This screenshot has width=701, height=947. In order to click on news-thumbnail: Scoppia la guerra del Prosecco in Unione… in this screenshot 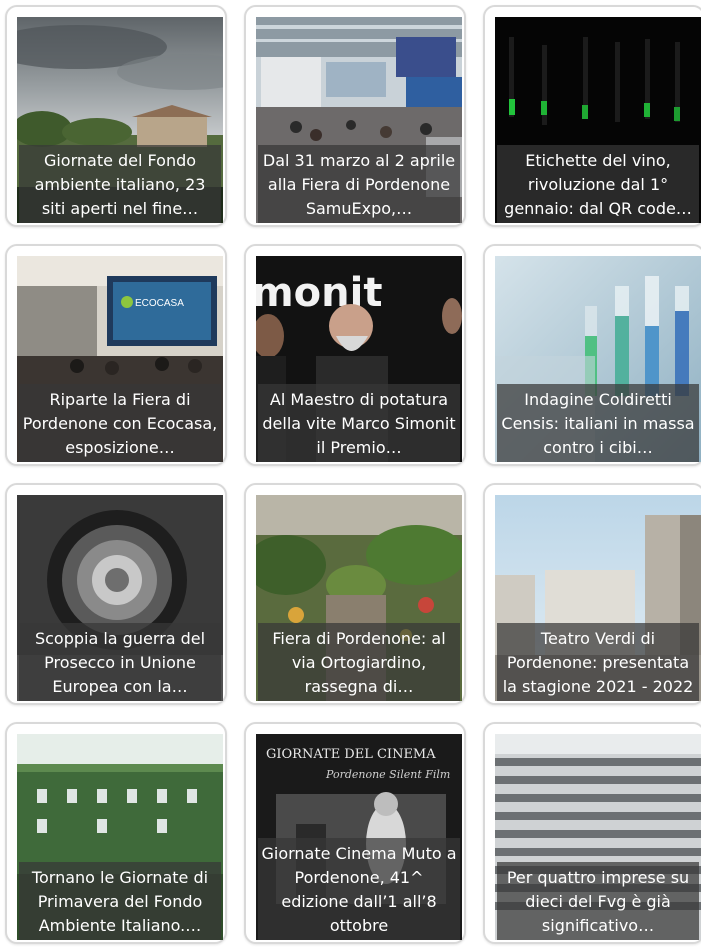, I will do `click(120, 598)`.